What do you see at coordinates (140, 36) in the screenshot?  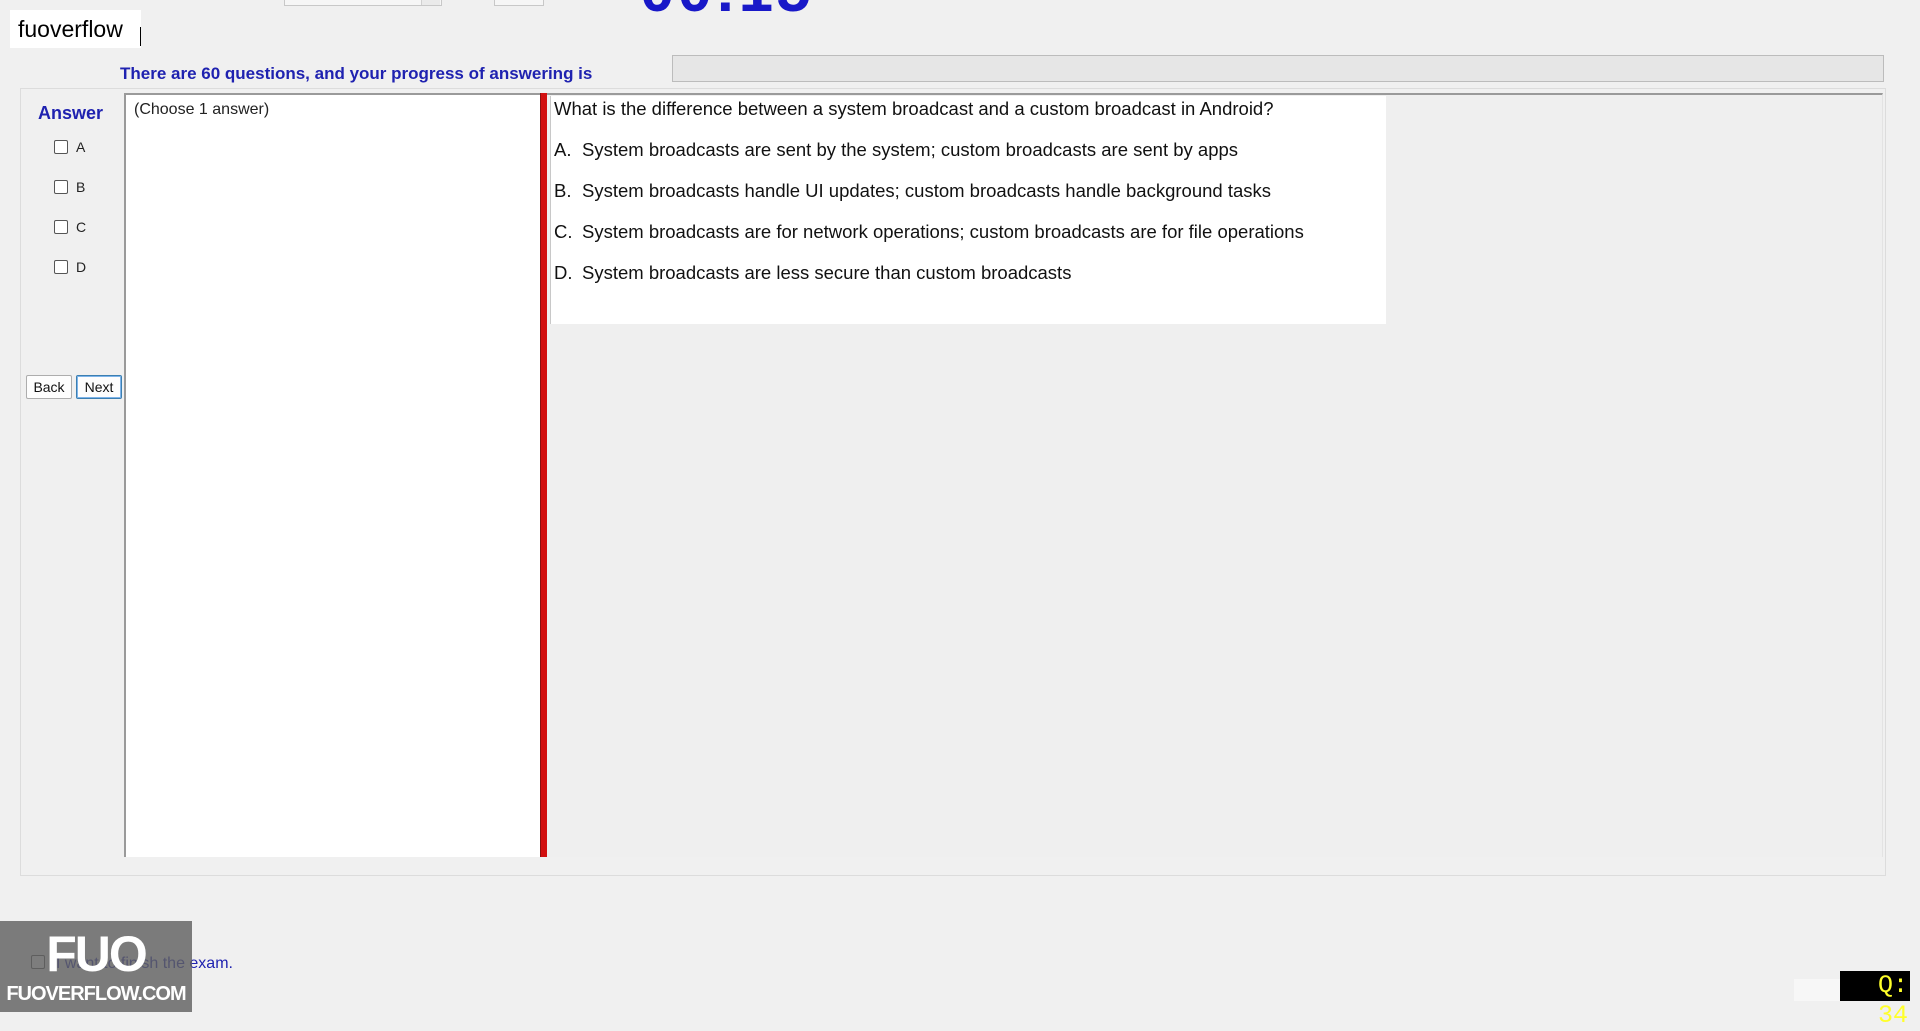 I see `text-caret` at bounding box center [140, 36].